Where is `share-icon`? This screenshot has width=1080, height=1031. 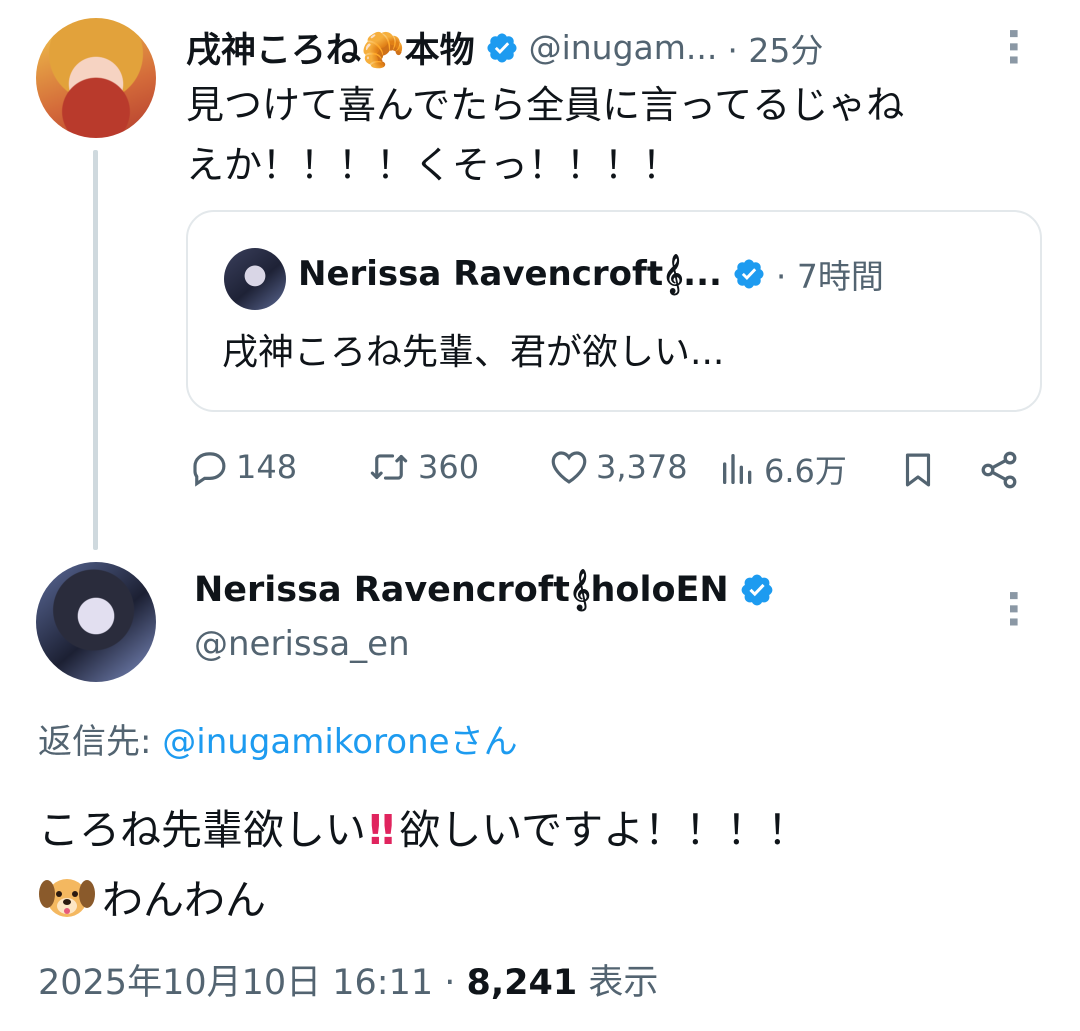 share-icon is located at coordinates (999, 470).